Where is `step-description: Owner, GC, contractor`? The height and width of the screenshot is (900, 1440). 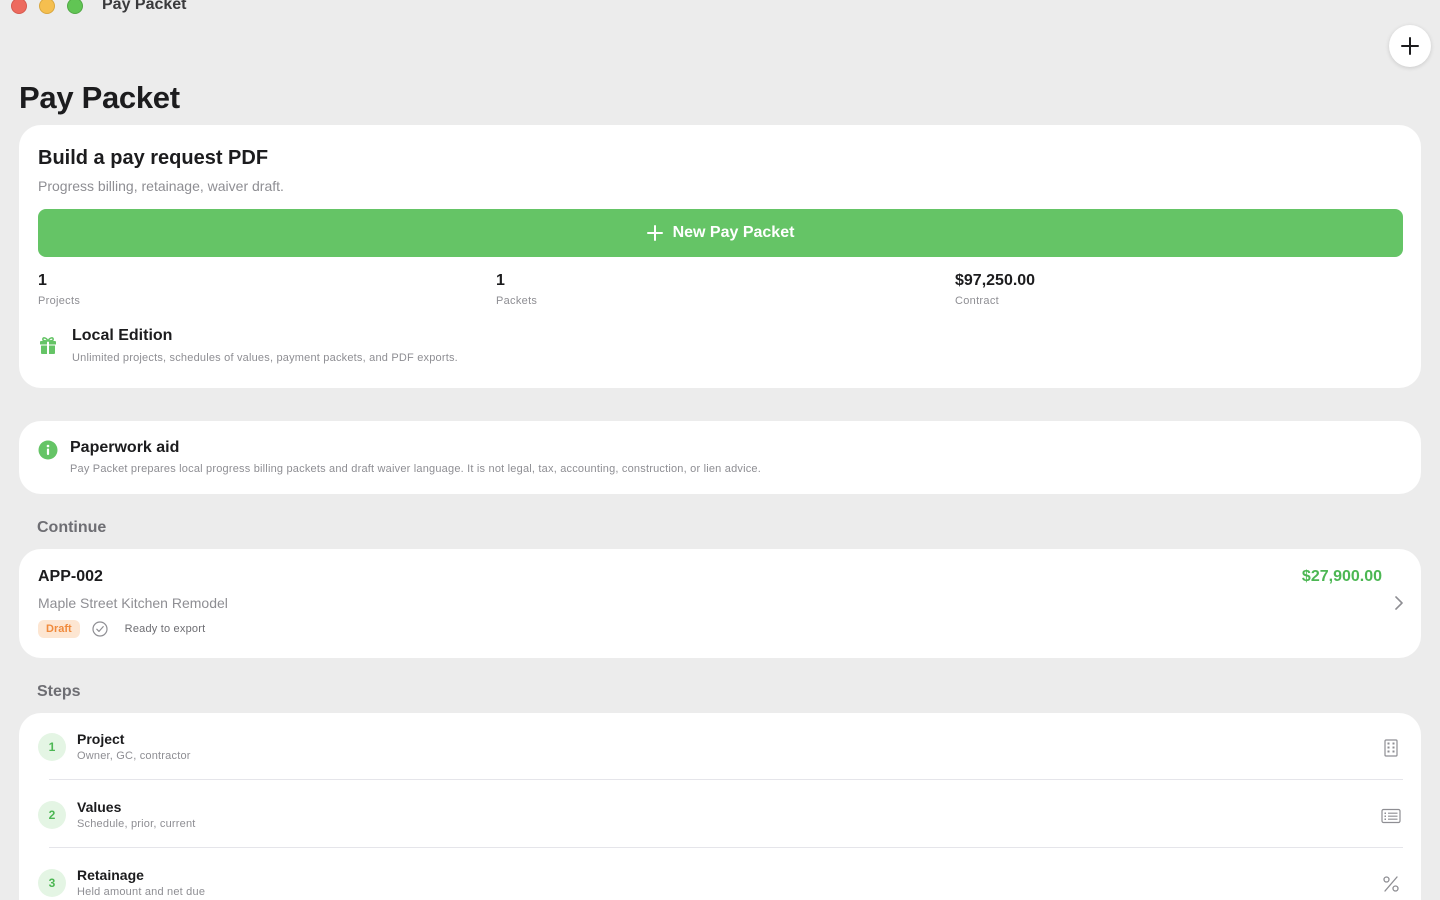
step-description: Owner, GC, contractor is located at coordinates (134, 756).